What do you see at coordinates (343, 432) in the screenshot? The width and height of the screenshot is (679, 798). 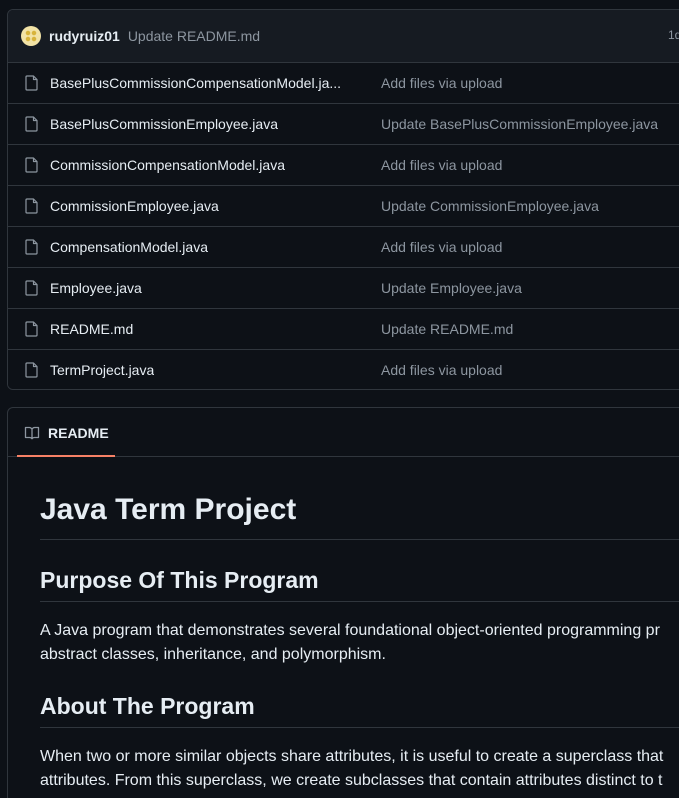 I see `readme-tabbar: README` at bounding box center [343, 432].